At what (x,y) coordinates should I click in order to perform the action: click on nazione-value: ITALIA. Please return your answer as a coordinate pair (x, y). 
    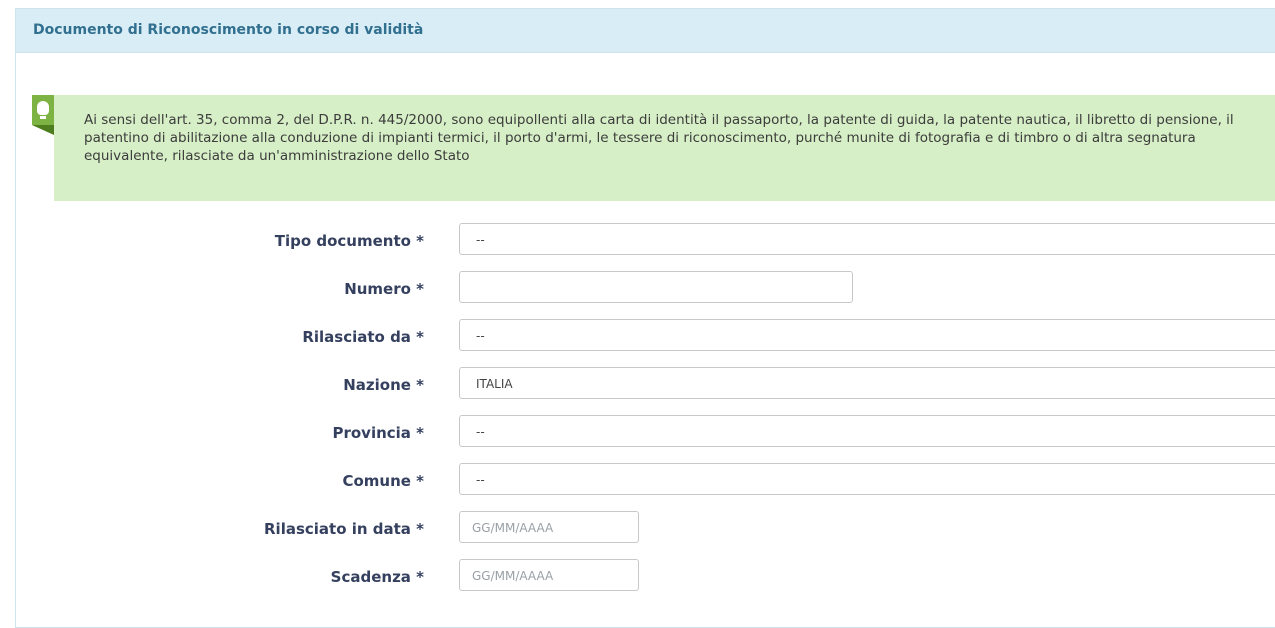
    Looking at the image, I should click on (494, 384).